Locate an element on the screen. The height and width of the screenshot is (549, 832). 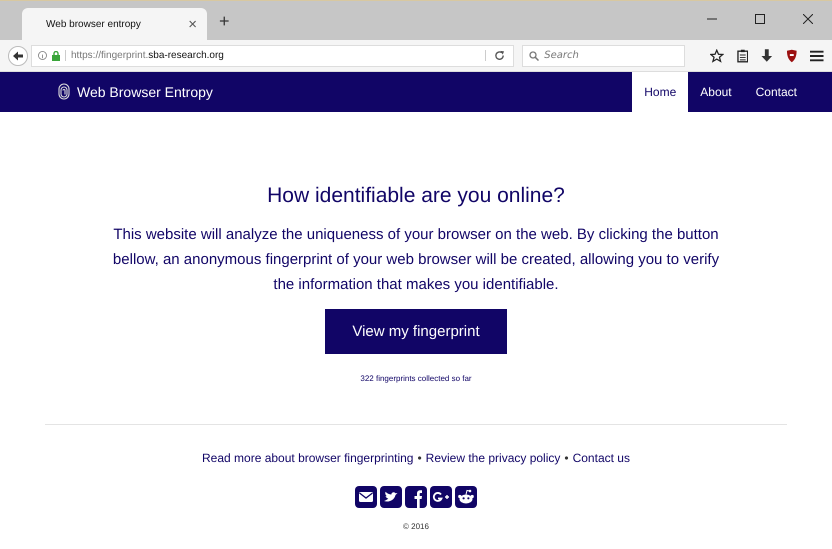
page-heading: How identifiable are you online? is located at coordinates (416, 196).